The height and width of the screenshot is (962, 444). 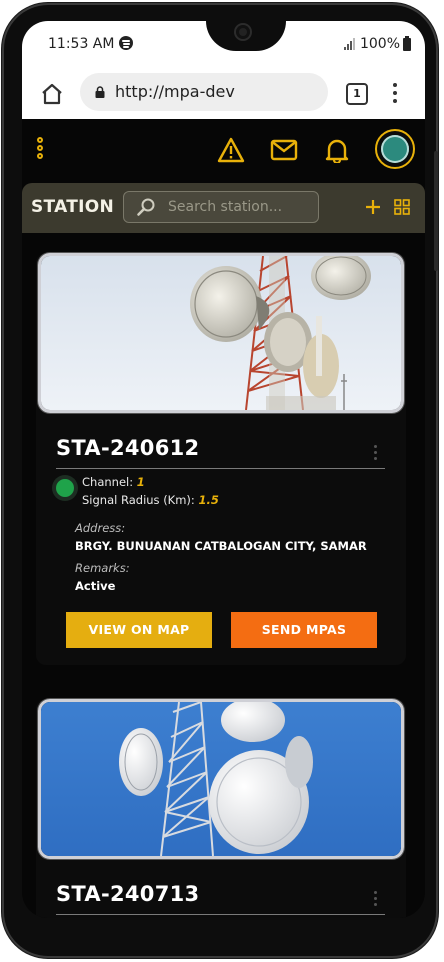 I want to click on add-station-icon, so click(x=373, y=207).